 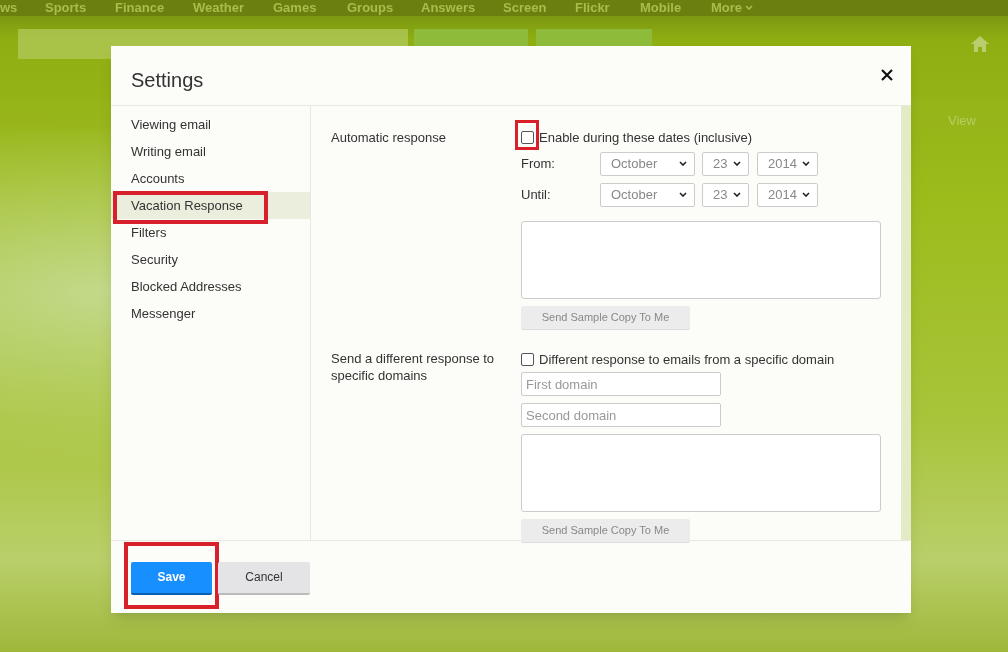 I want to click on field-label: From:, so click(x=538, y=163).